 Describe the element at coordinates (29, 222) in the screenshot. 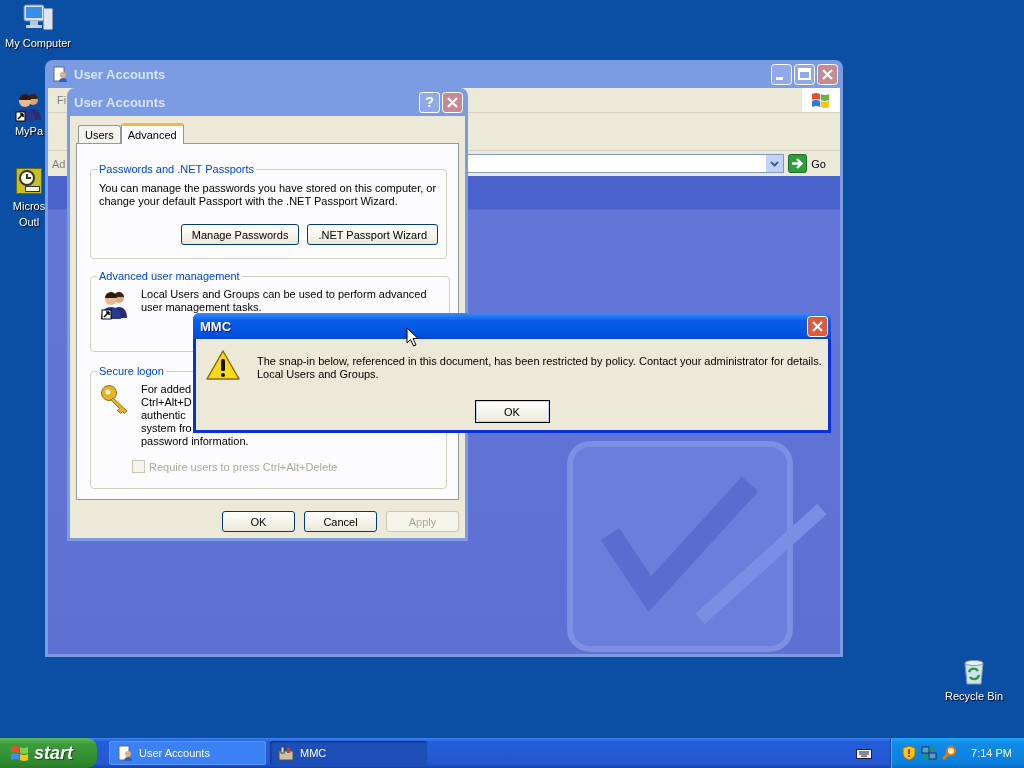

I see `icon-label: Outl` at that location.